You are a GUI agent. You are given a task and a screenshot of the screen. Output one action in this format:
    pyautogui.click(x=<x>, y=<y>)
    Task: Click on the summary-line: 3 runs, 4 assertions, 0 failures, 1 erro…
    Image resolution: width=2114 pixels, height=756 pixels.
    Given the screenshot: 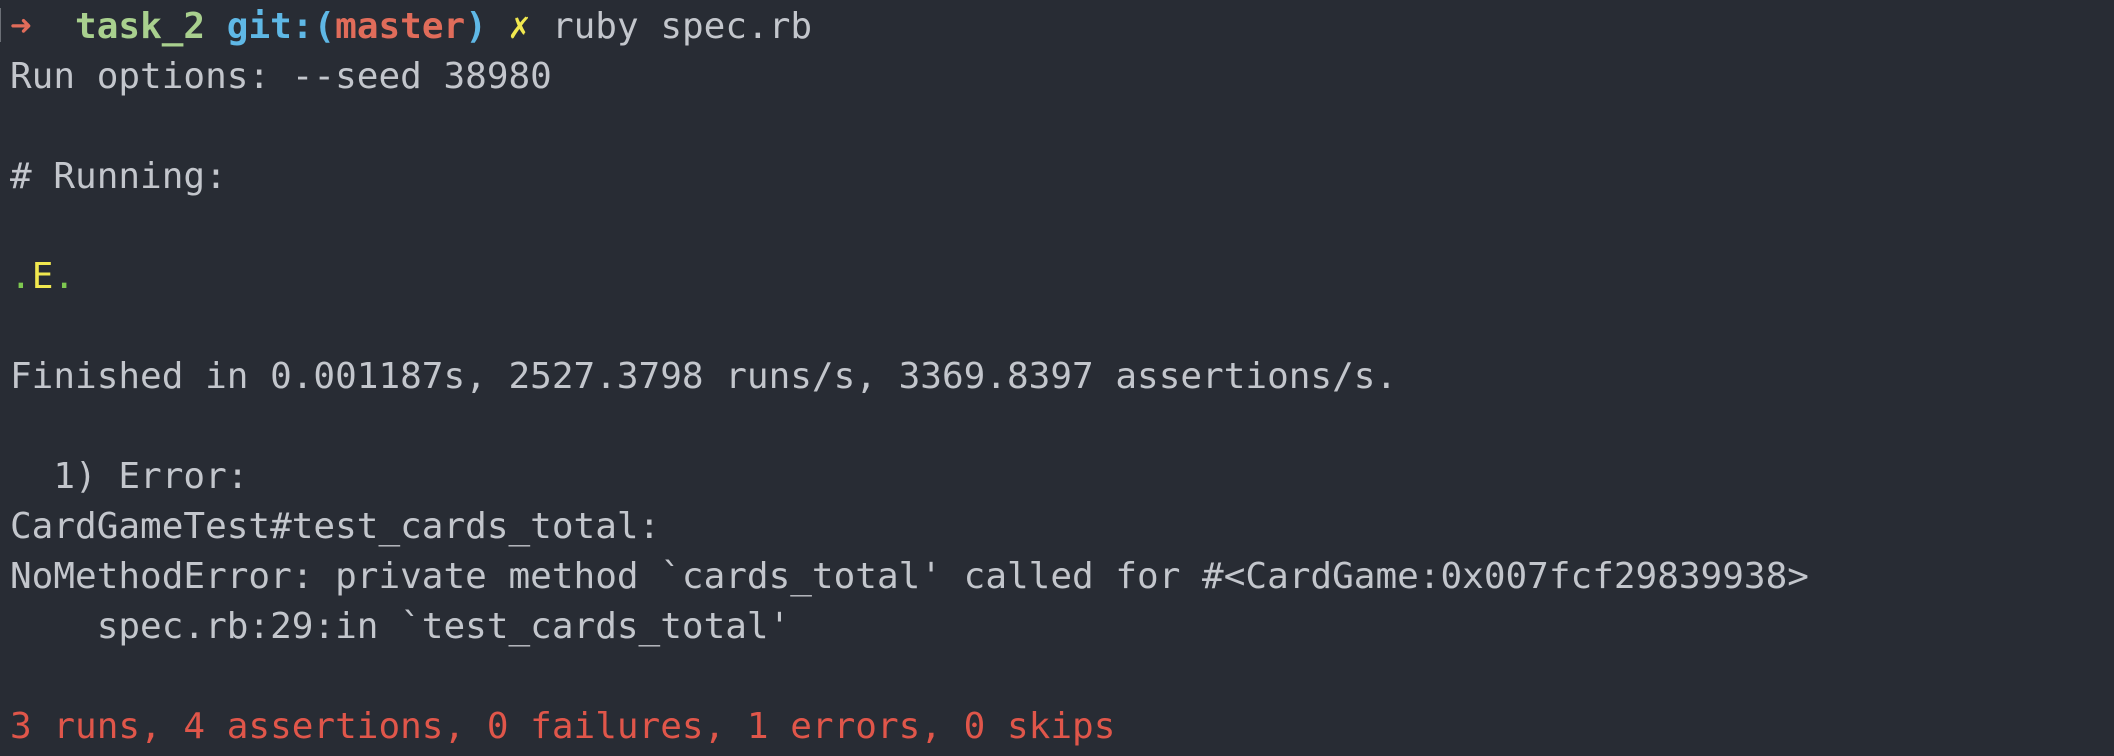 What is the action you would take?
    pyautogui.click(x=563, y=726)
    